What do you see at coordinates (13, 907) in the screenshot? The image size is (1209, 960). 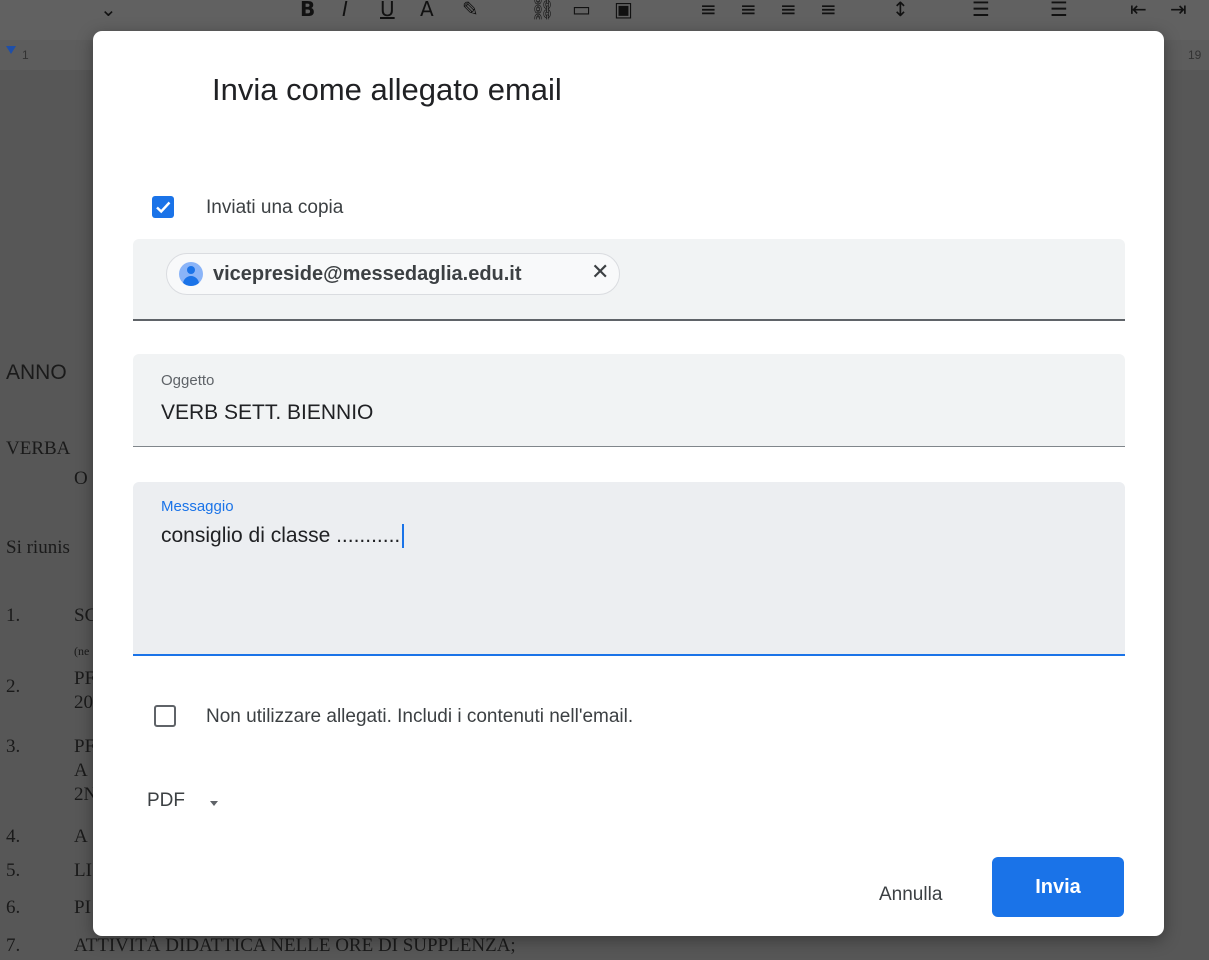 I see `doc-line: 6.` at bounding box center [13, 907].